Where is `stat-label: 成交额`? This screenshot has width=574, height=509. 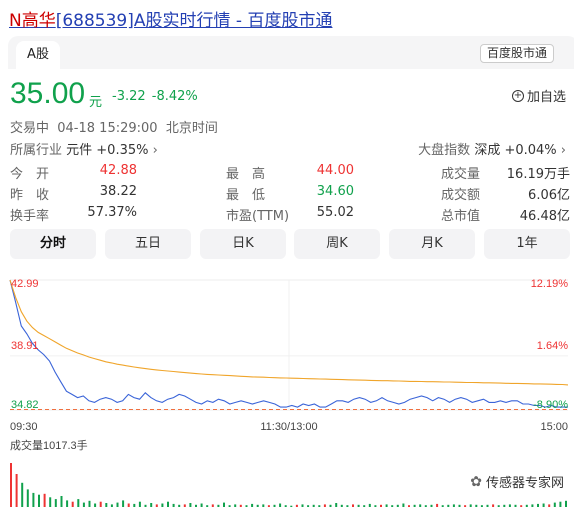 stat-label: 成交额 is located at coordinates (461, 195).